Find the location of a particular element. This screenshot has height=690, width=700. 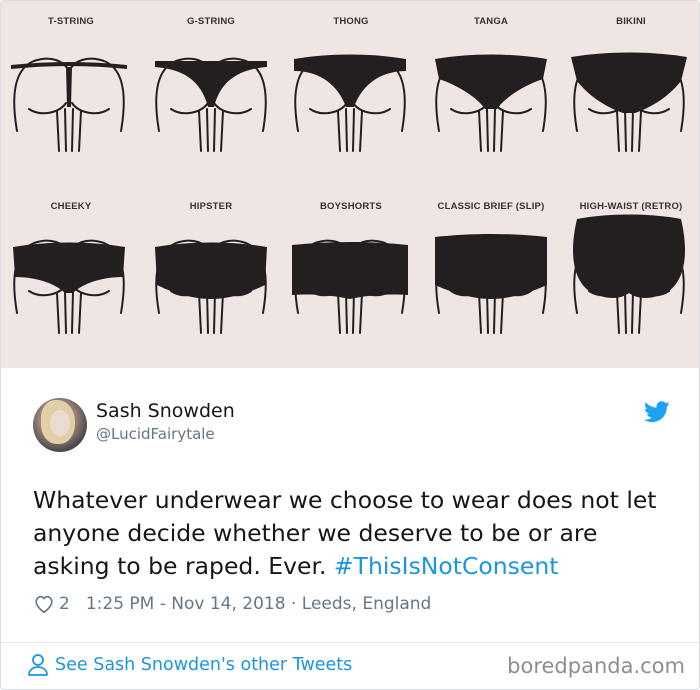

tweet-header: Sash Snowden @LucidFairytale is located at coordinates (353, 426).